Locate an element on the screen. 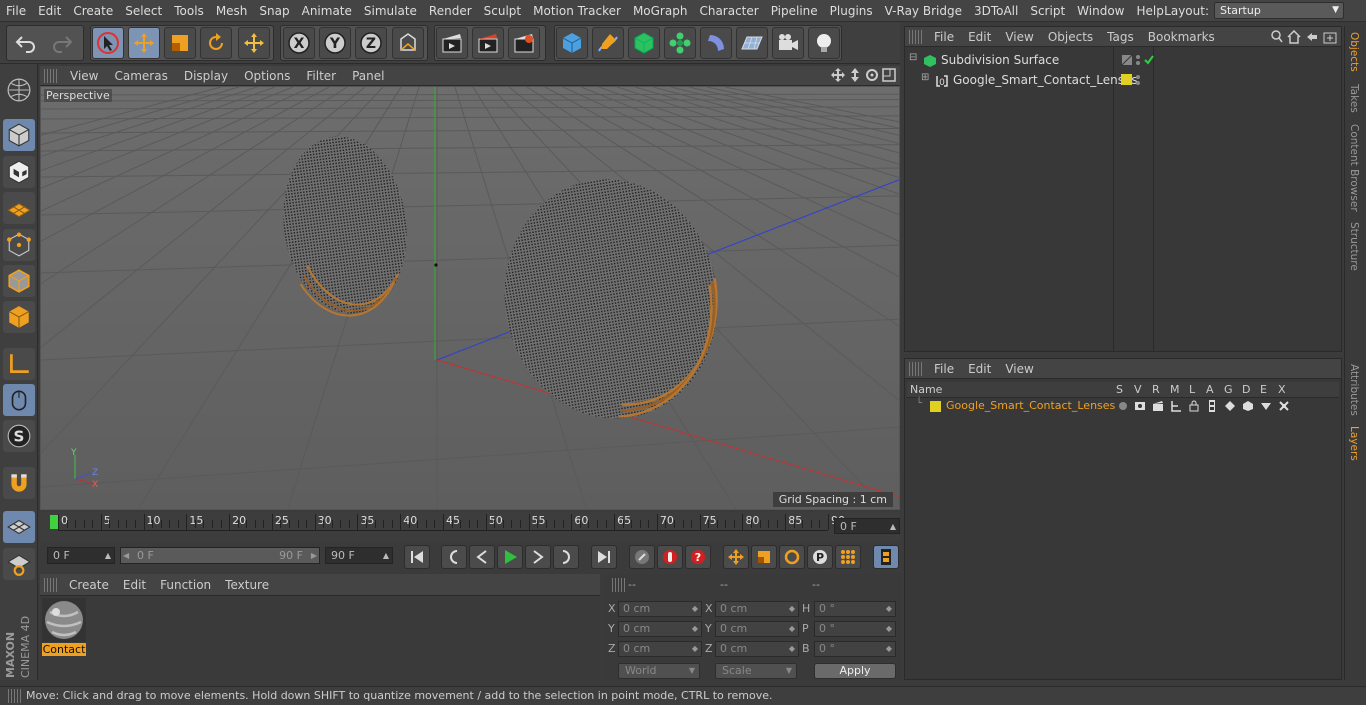  coordinate-mode-select: World ▼ is located at coordinates (659, 671).